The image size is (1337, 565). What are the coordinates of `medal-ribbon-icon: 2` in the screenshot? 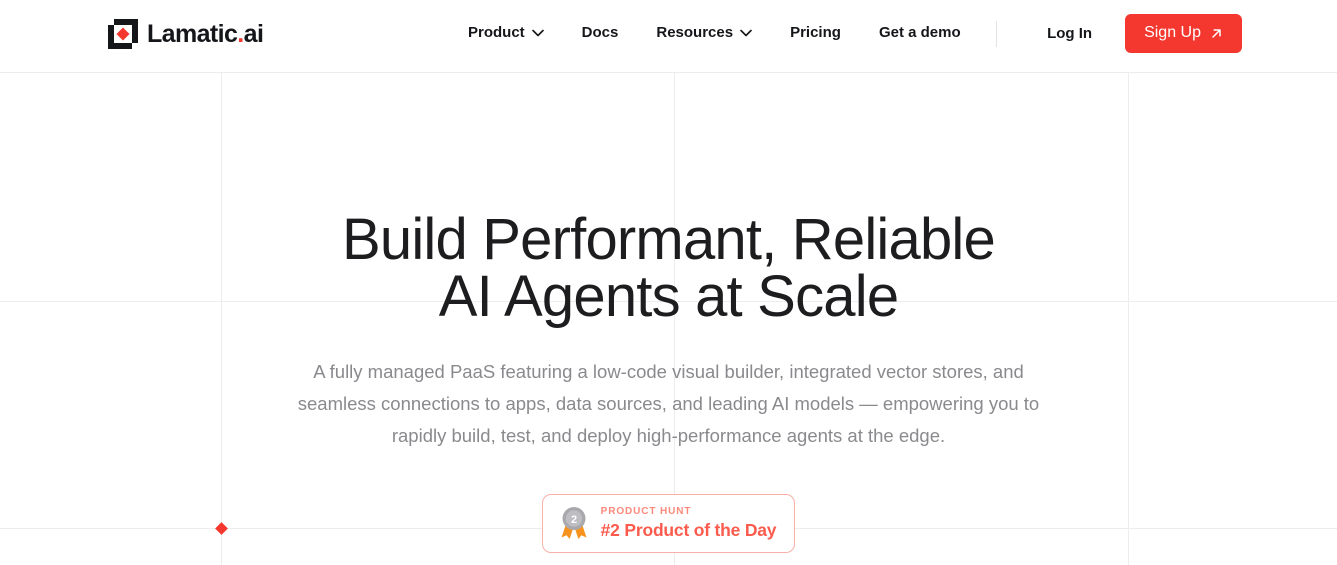 It's located at (574, 523).